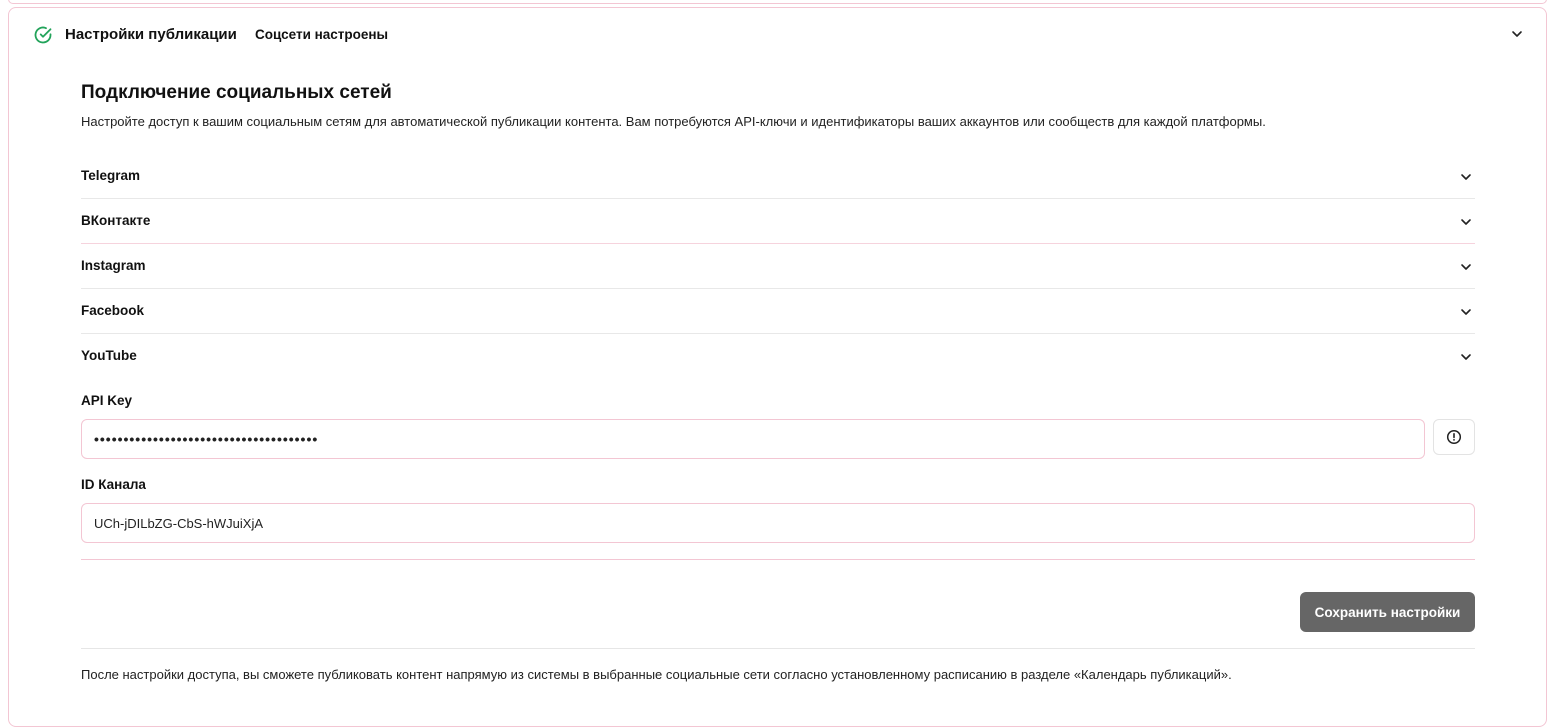  Describe the element at coordinates (778, 356) in the screenshot. I see `accordion-youtube: YouTube` at that location.